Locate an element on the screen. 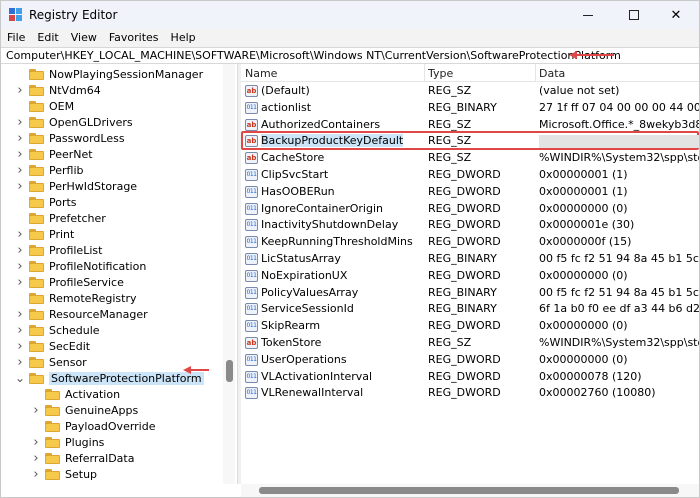 The height and width of the screenshot is (498, 700). menu-help: Help is located at coordinates (183, 38).